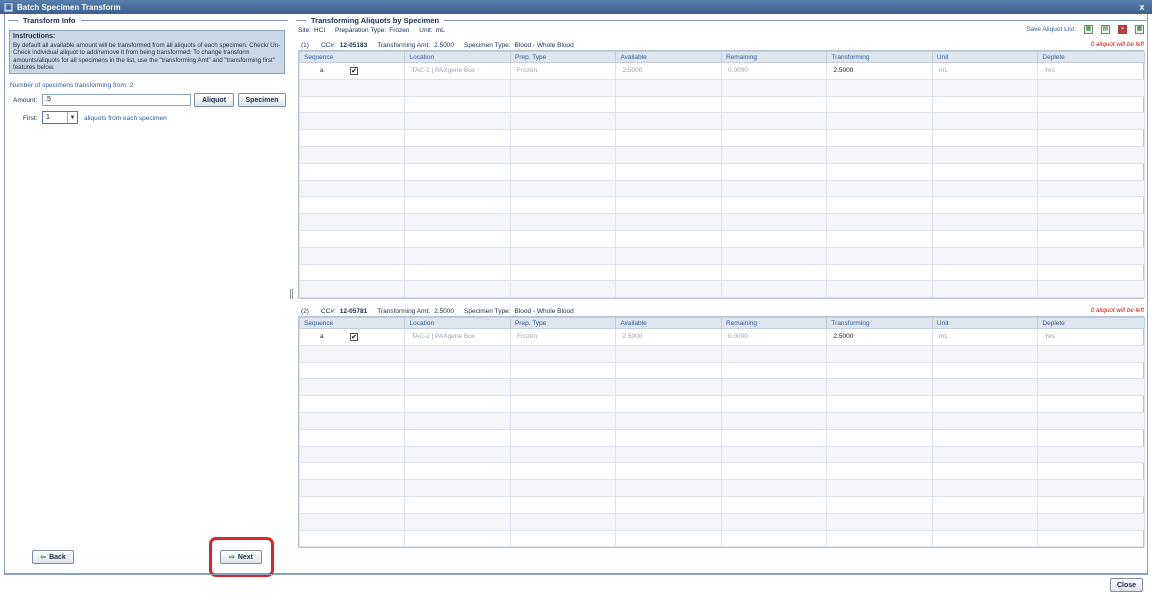 This screenshot has height=595, width=1152. What do you see at coordinates (328, 45) in the screenshot?
I see `cc-label: CC#:` at bounding box center [328, 45].